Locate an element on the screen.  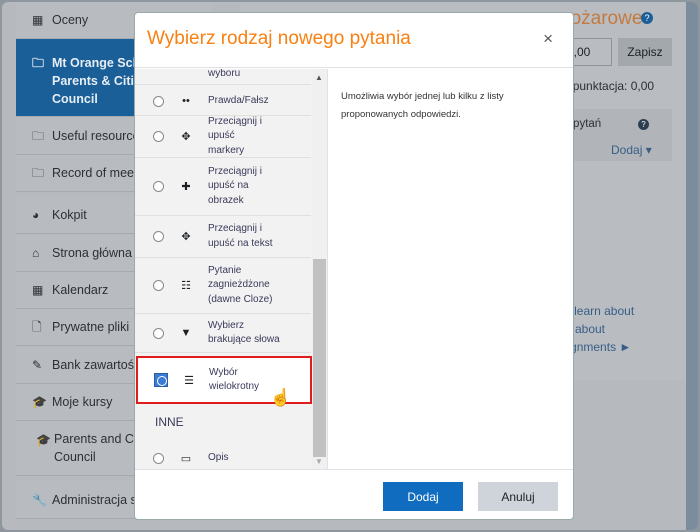
list-item: ✚ Przeciągnij i upuść na obrazek is located at coordinates (223, 187).